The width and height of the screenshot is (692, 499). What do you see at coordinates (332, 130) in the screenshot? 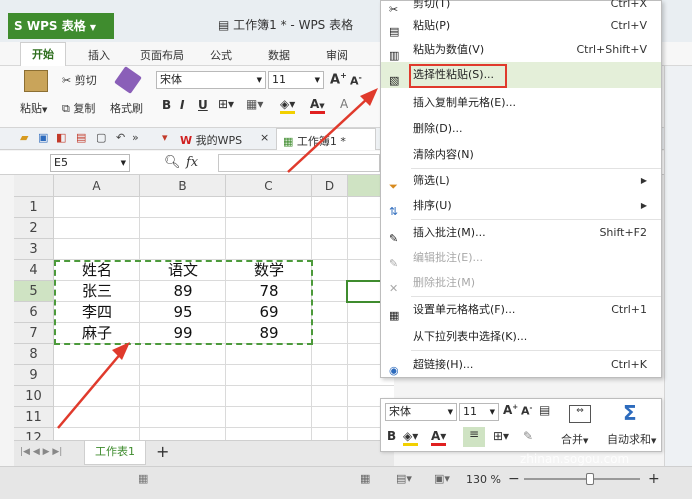
I see `arrow-to-paste-special` at bounding box center [332, 130].